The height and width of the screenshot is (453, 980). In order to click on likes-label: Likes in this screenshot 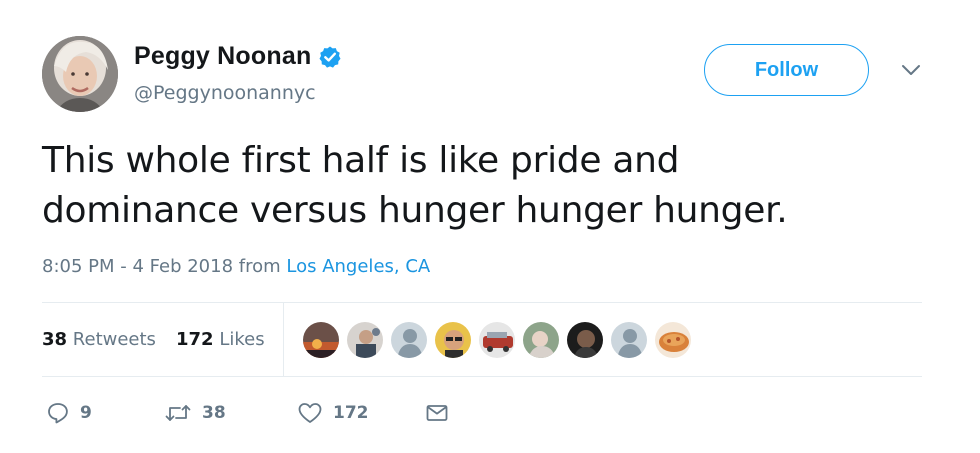, I will do `click(242, 339)`.